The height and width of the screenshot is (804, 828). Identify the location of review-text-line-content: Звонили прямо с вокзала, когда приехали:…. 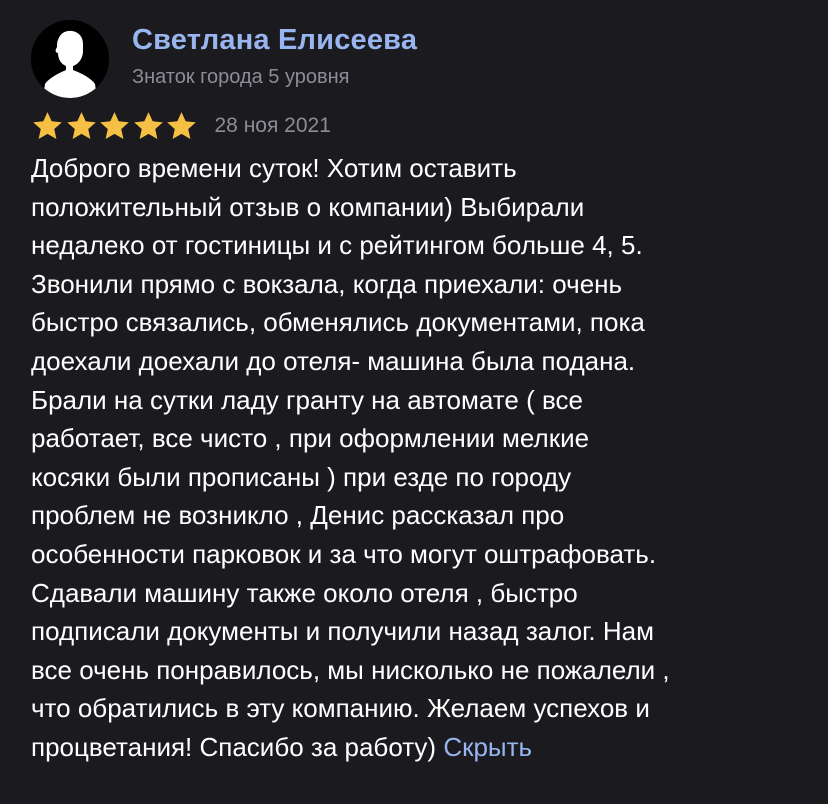
(327, 283).